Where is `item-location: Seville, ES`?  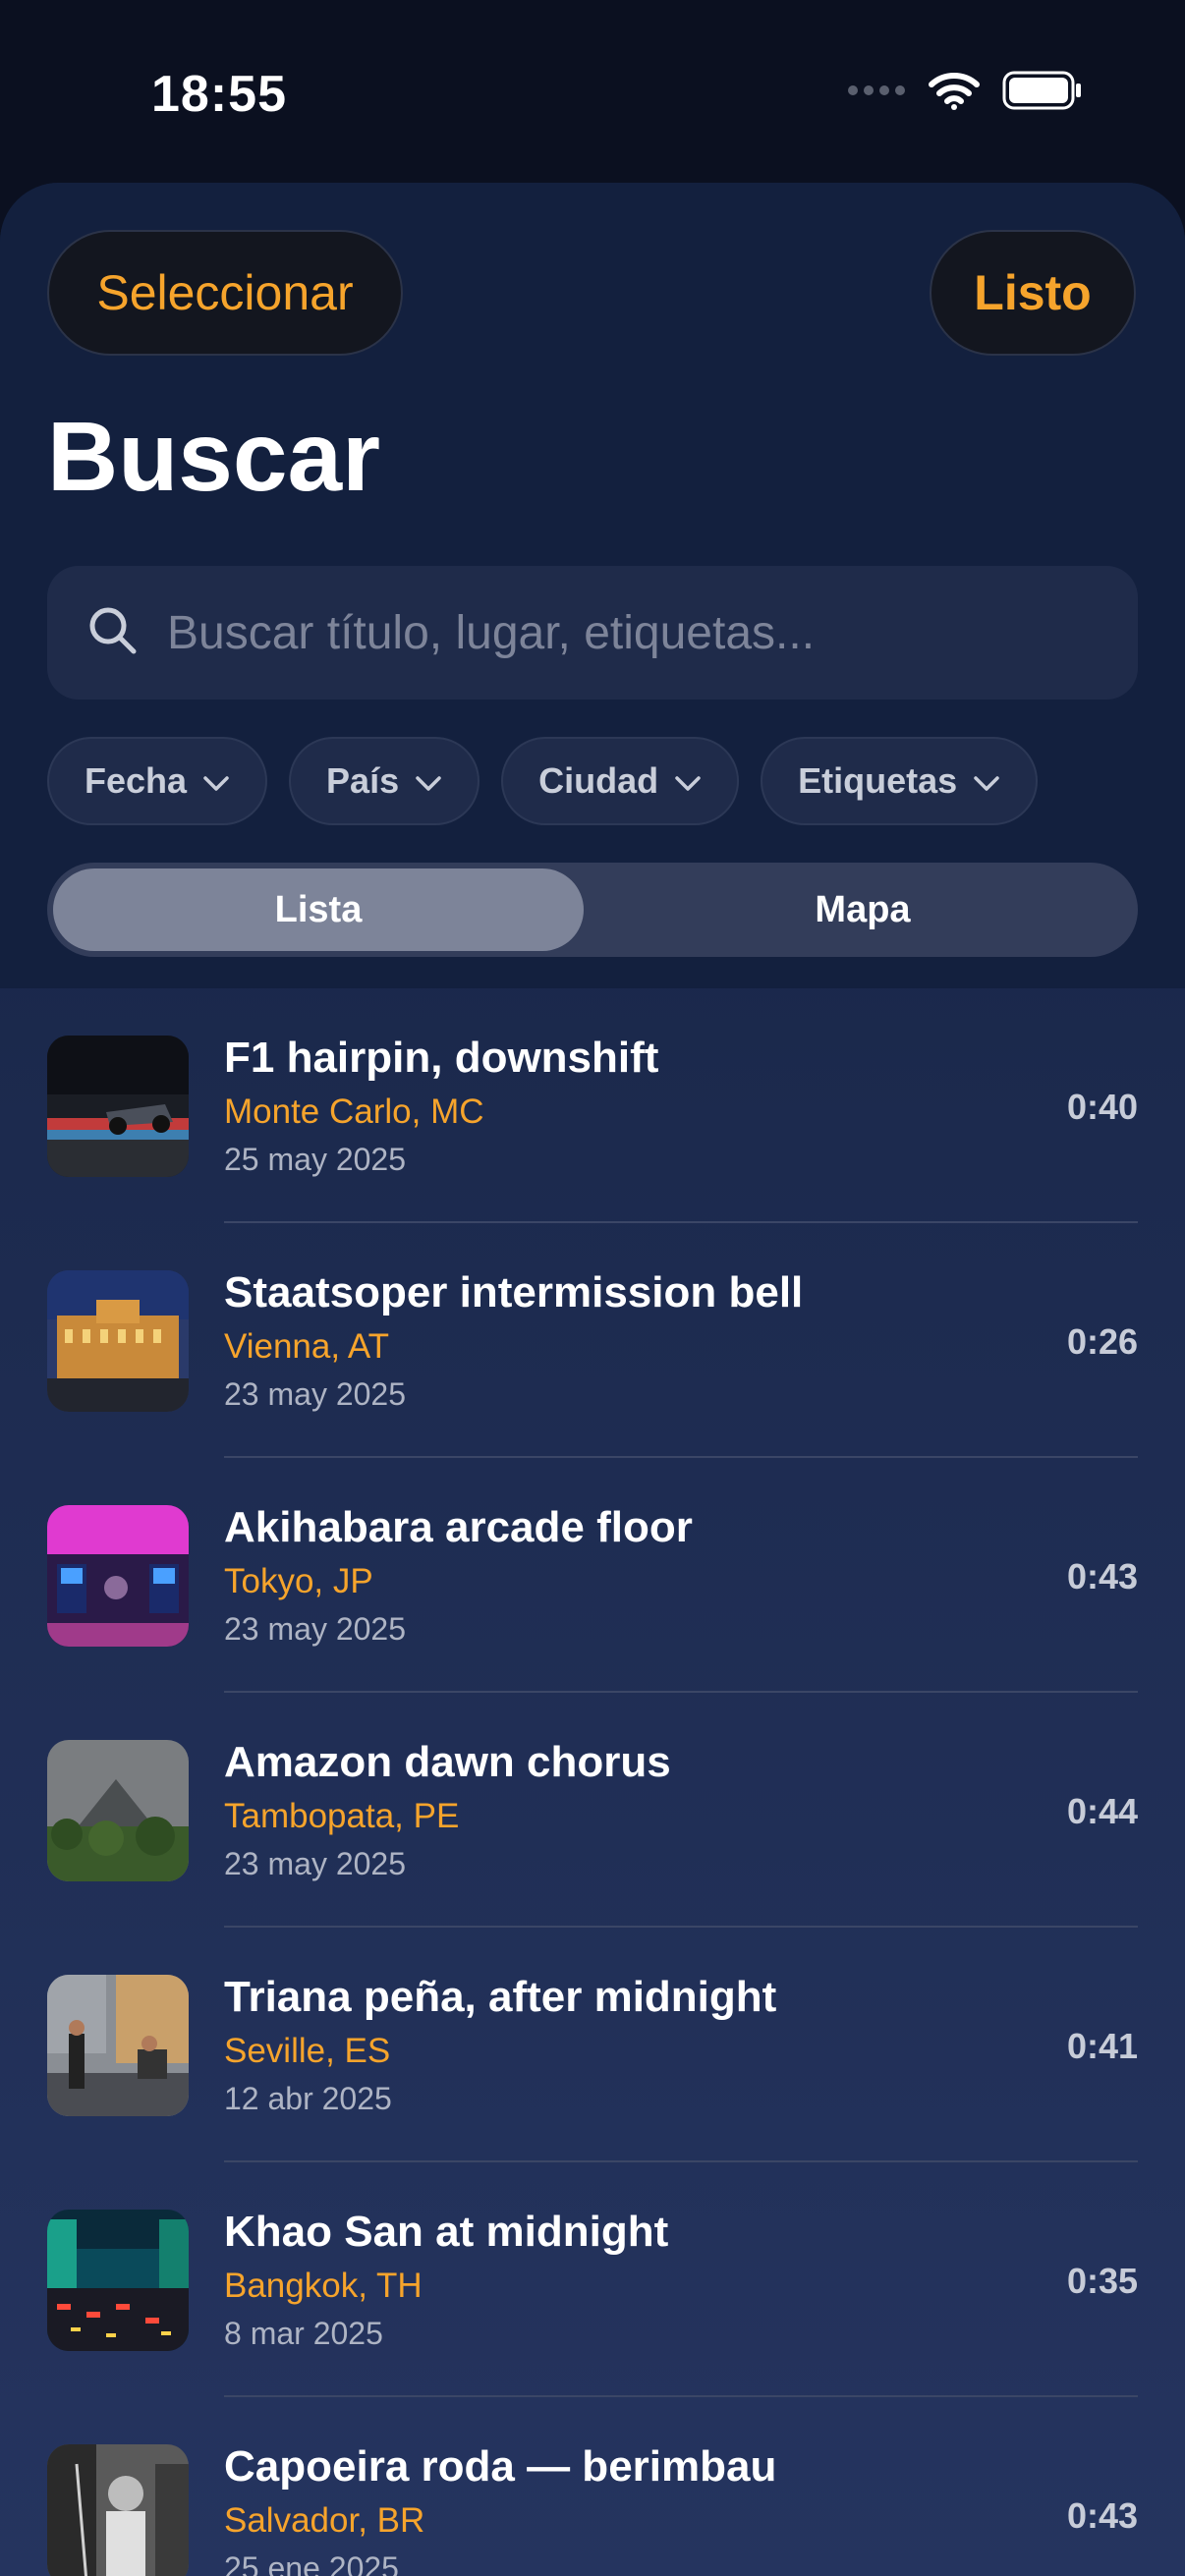
item-location: Seville, ES is located at coordinates (308, 2051).